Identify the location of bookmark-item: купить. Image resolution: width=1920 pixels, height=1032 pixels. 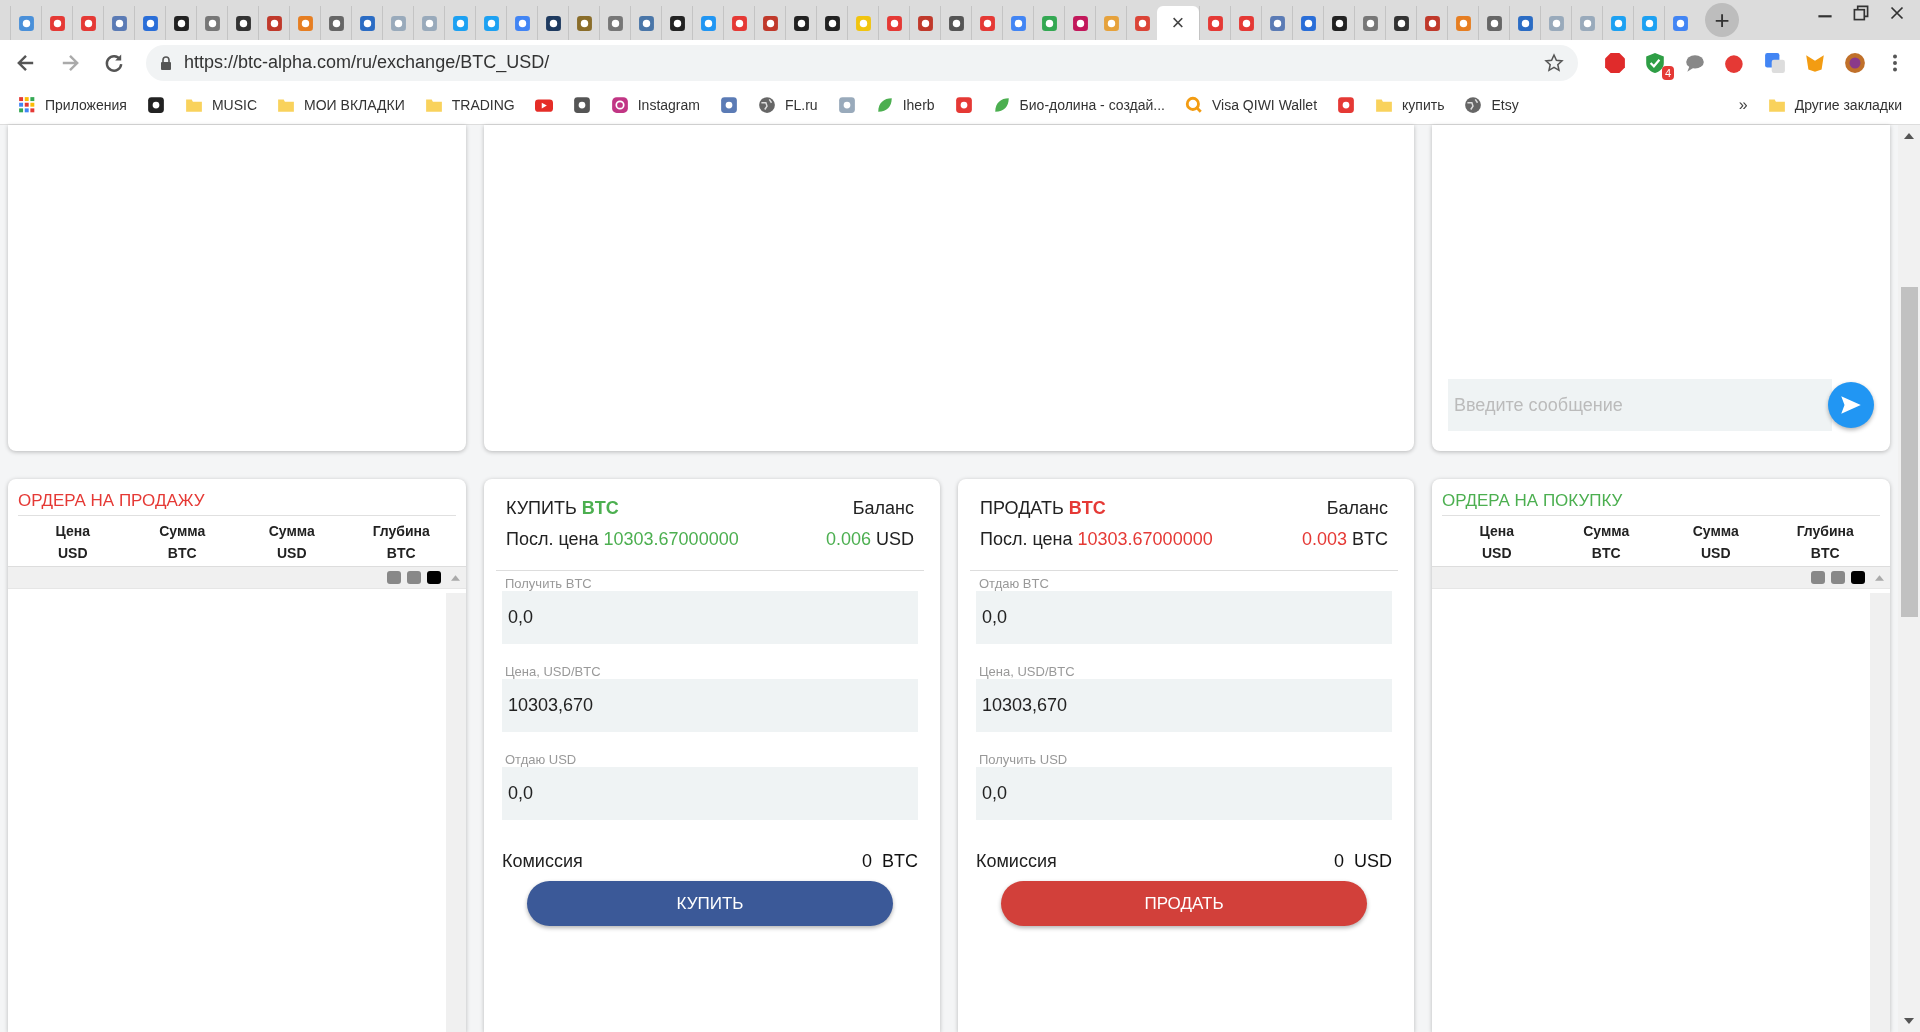
(1410, 104).